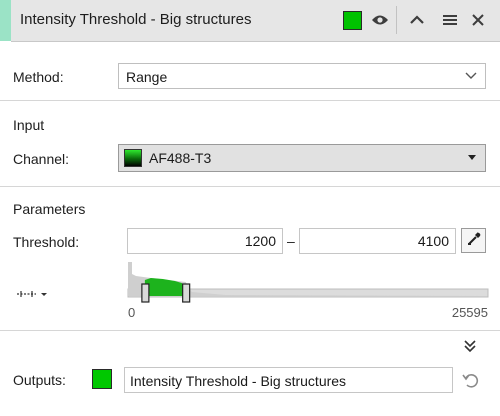  I want to click on threshold-label: Threshold:, so click(46, 242).